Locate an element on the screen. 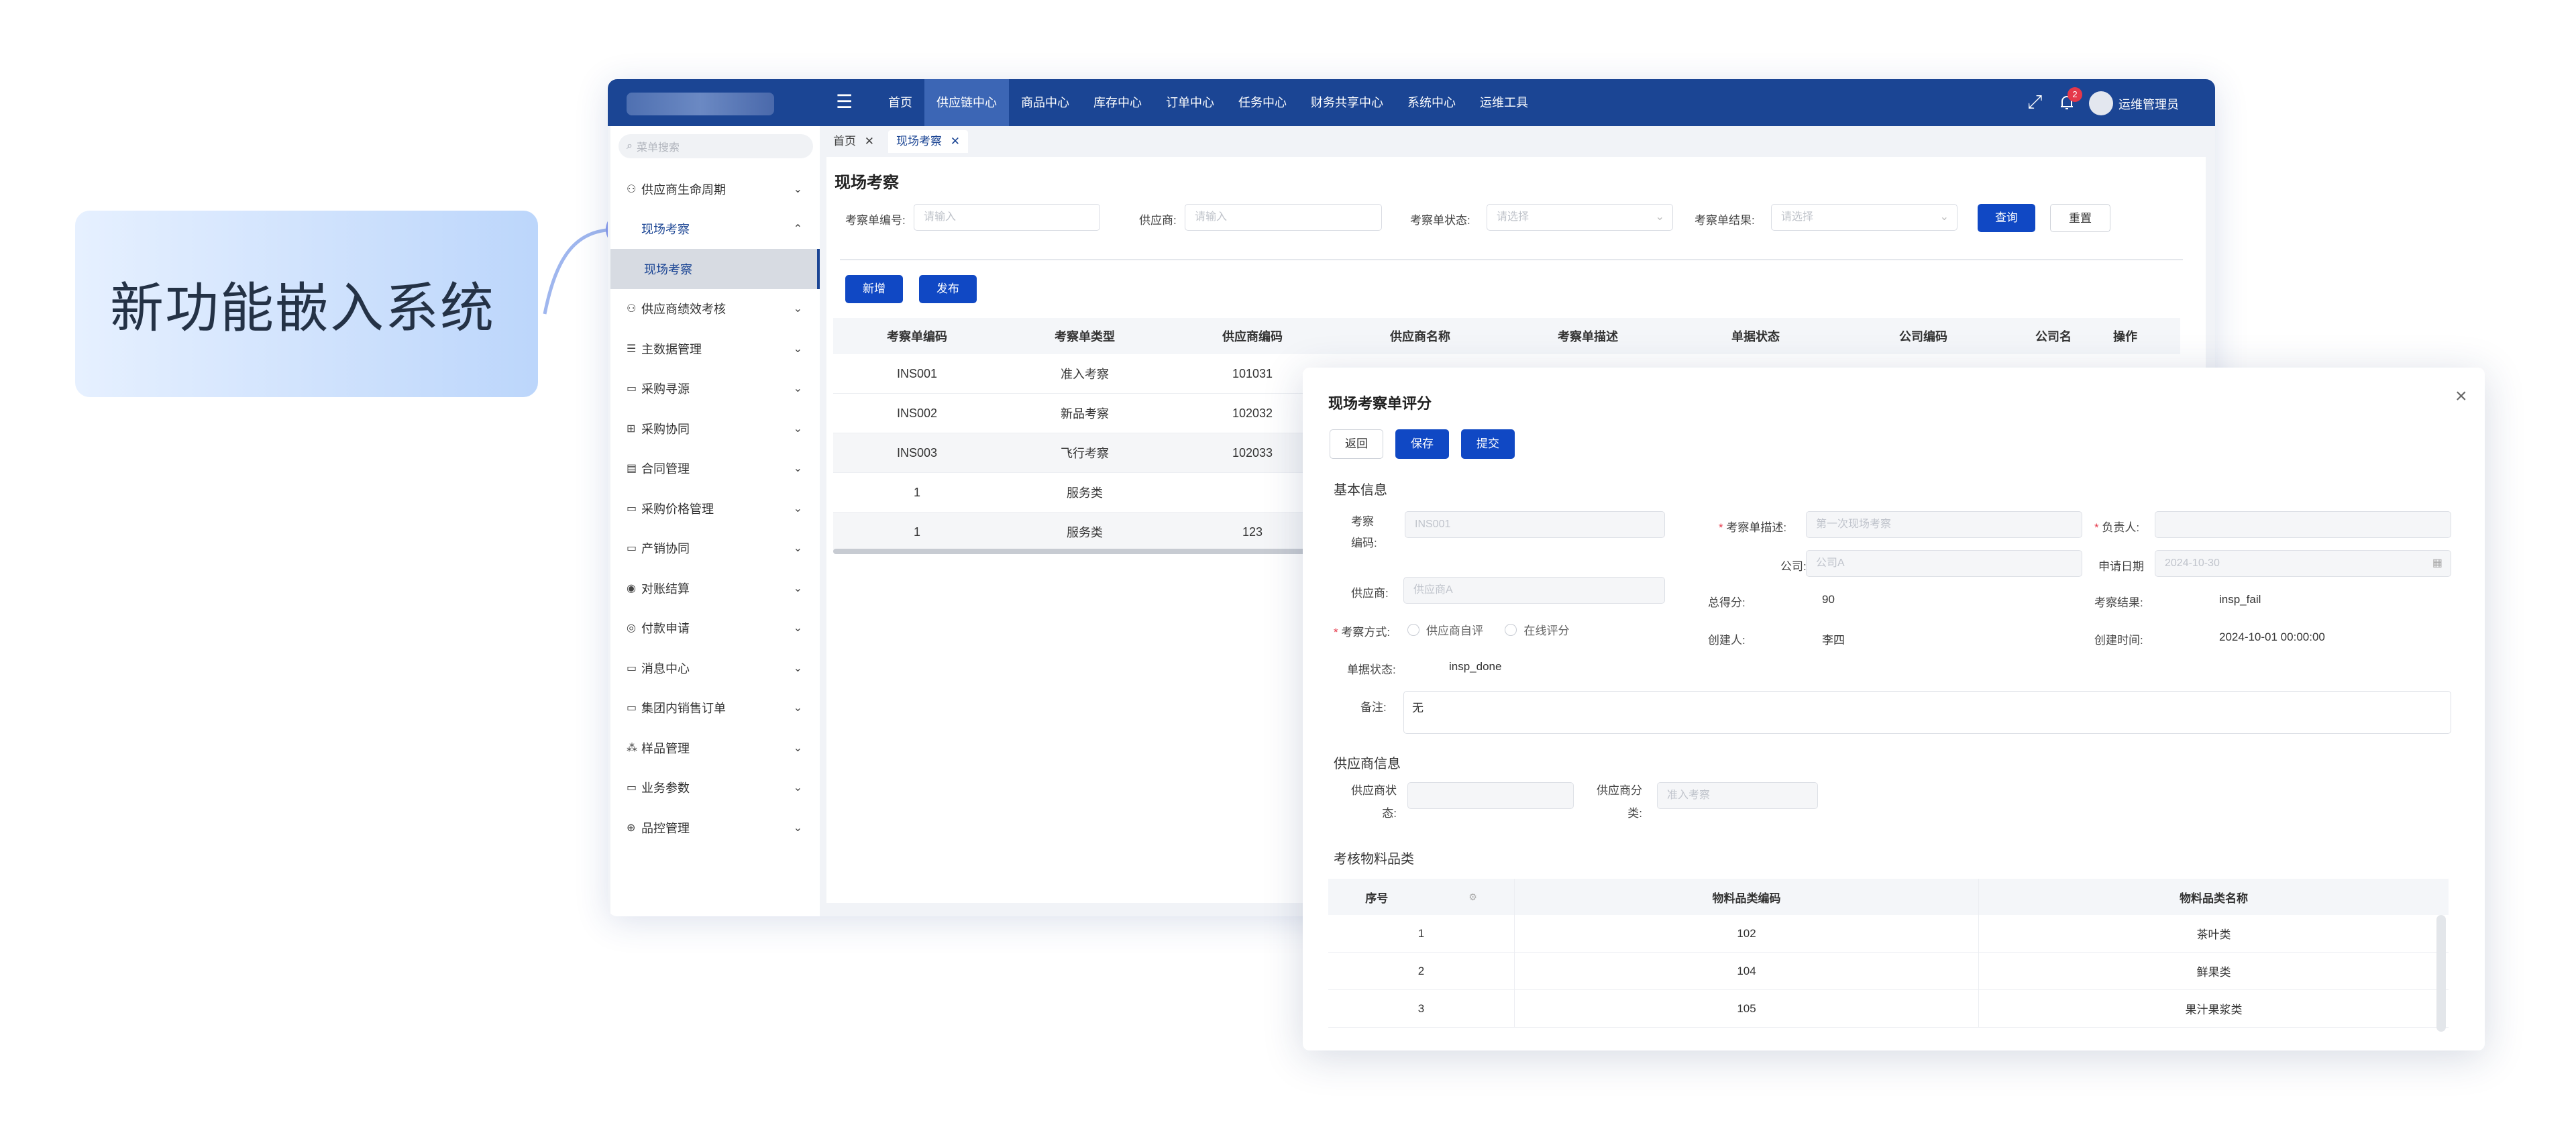 Image resolution: width=2576 pixels, height=1135 pixels. sidebar-item-sourcing: ▭ 采购寻源 ⌄ is located at coordinates (715, 389).